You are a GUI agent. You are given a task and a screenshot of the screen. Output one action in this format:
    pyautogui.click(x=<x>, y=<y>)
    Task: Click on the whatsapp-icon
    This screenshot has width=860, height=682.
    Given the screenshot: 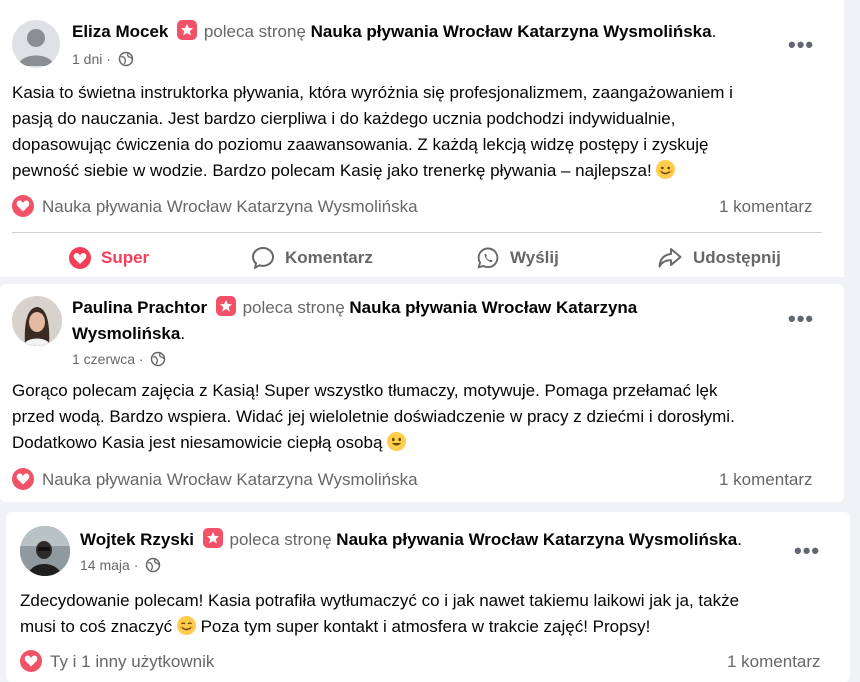 What is the action you would take?
    pyautogui.click(x=488, y=258)
    